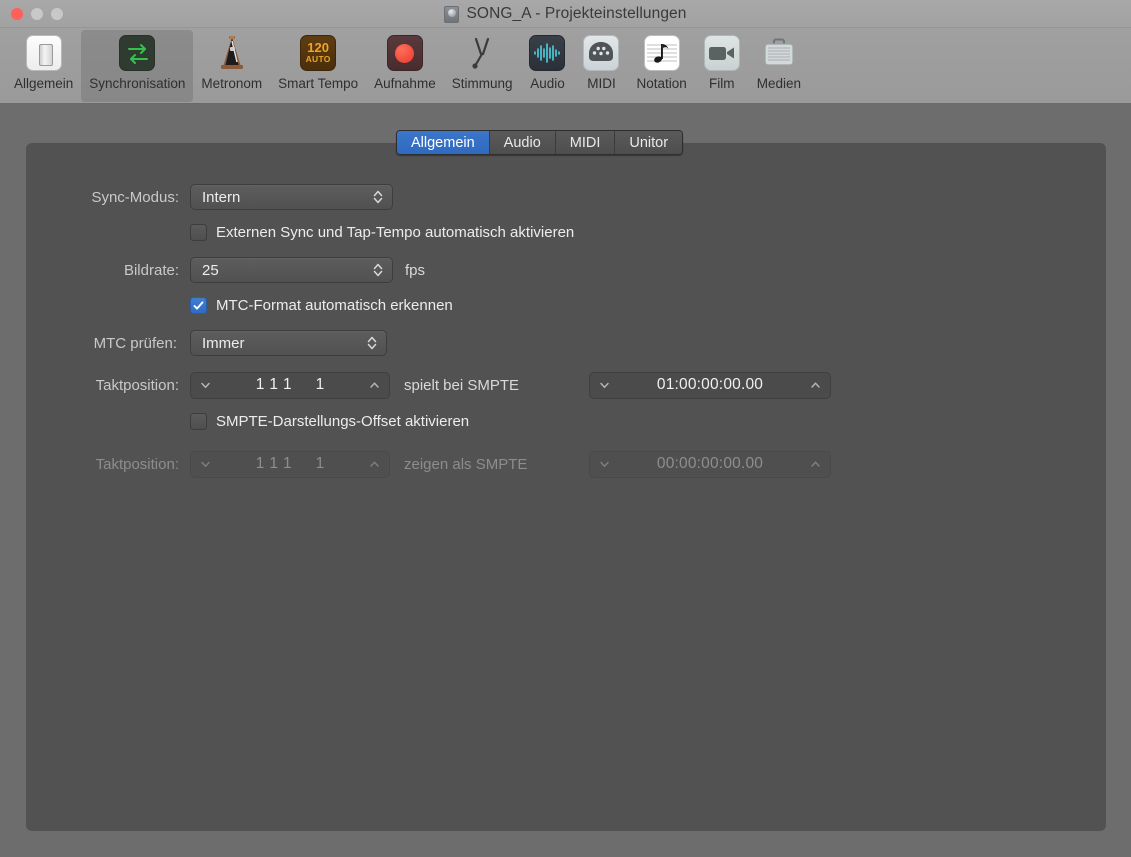 The image size is (1131, 857). I want to click on toolbar-label-medien: Medien, so click(779, 83).